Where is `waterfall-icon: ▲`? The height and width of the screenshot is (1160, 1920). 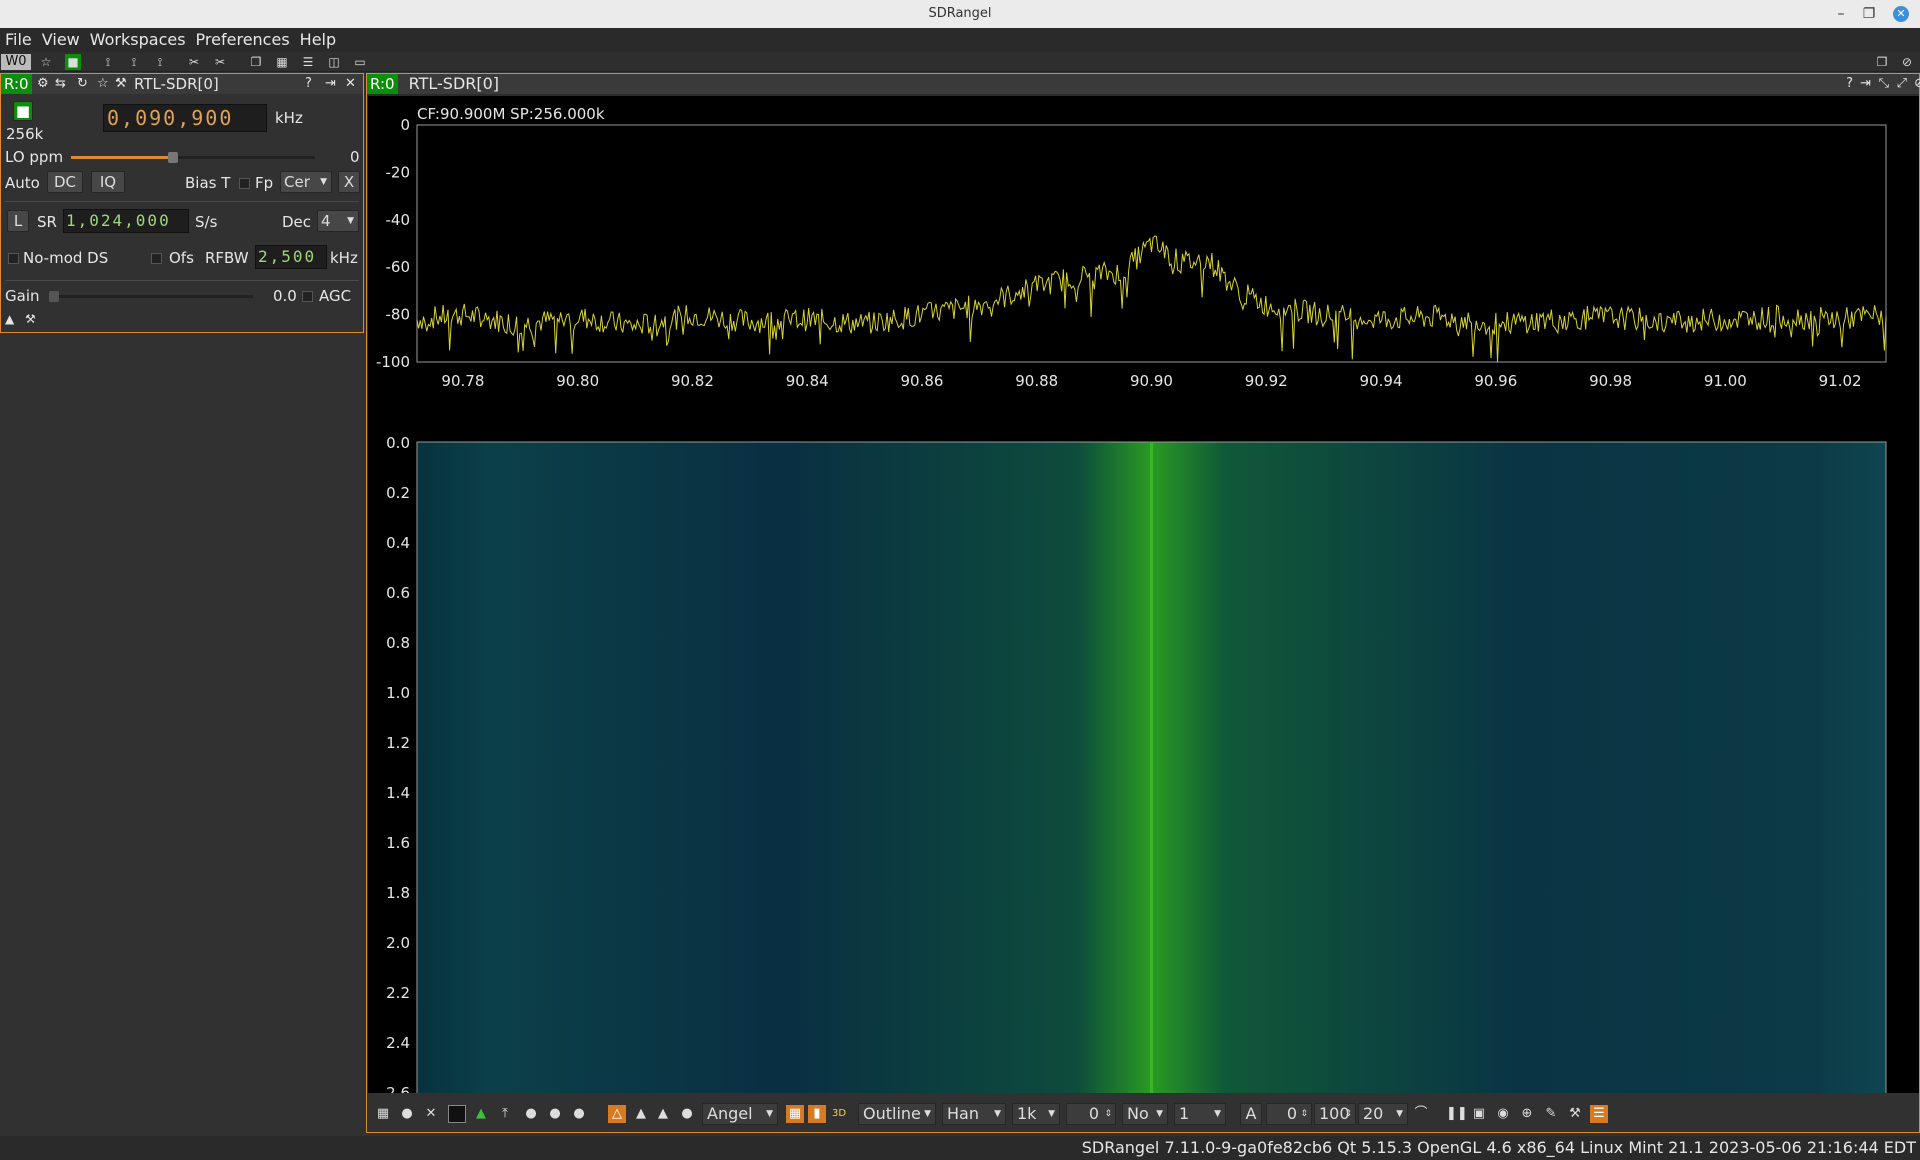
waterfall-icon: ▲ is located at coordinates (481, 1114).